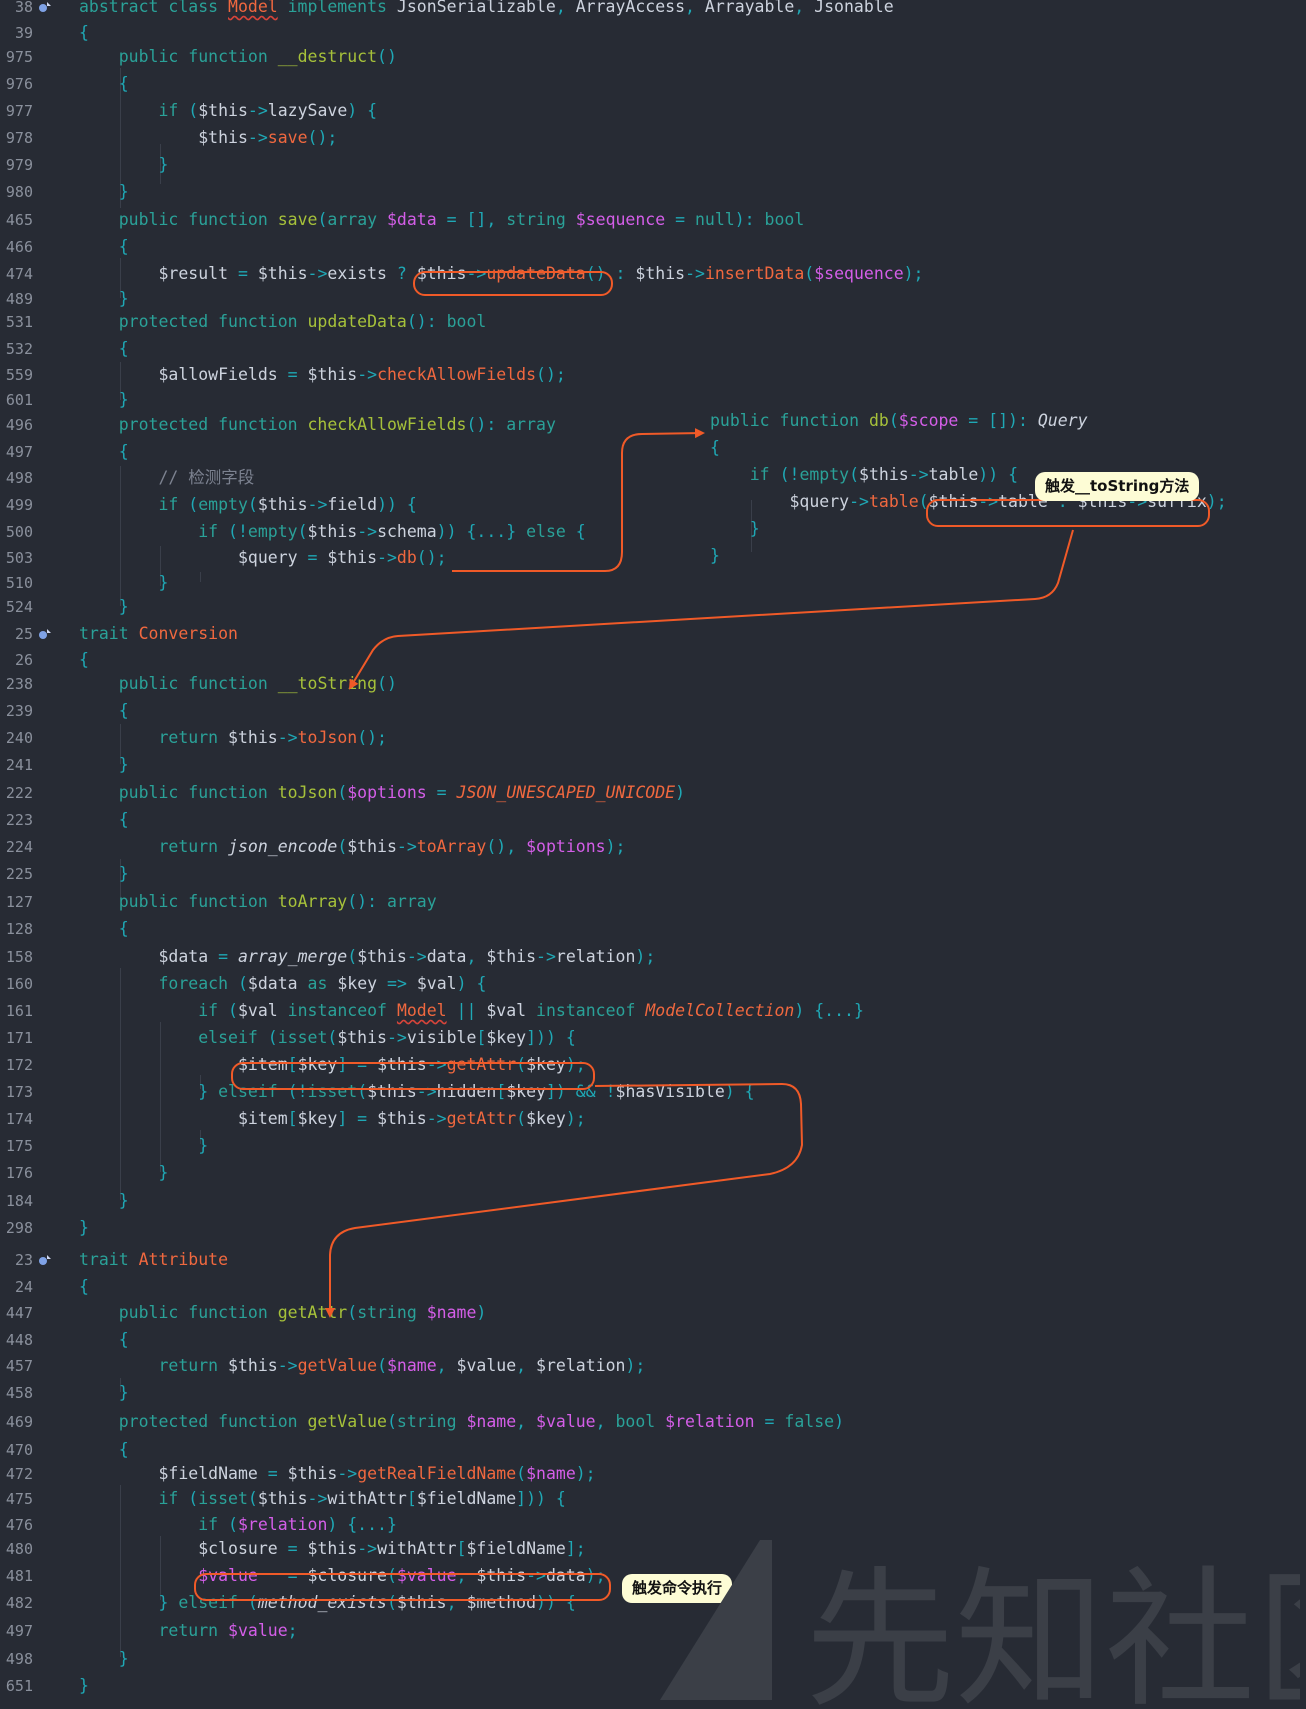 The image size is (1306, 1709). Describe the element at coordinates (154, 8) in the screenshot. I see `code-token: abstract class` at that location.